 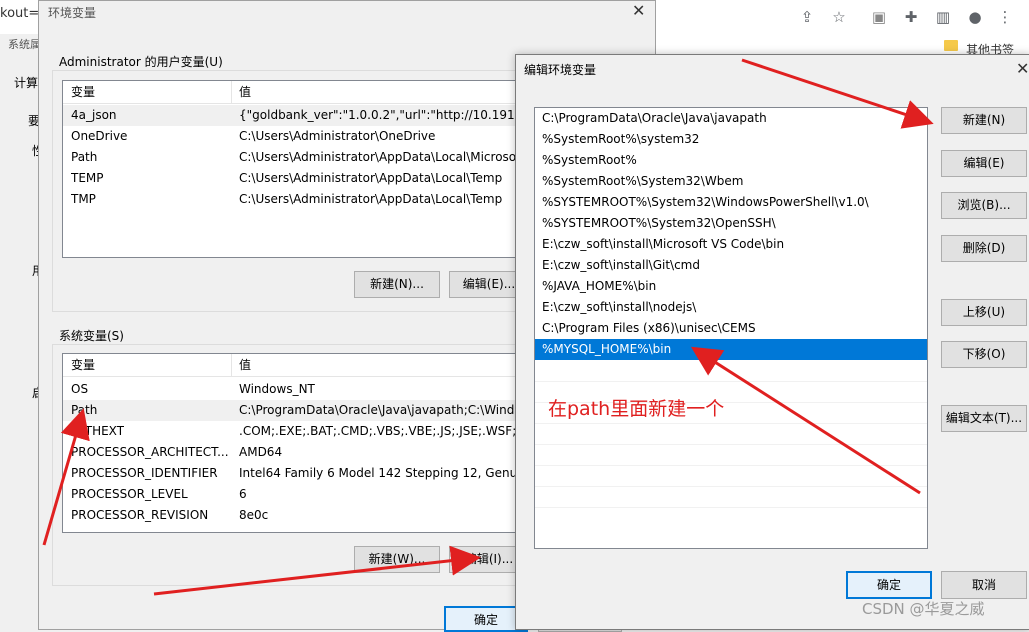 What do you see at coordinates (911, 17) in the screenshot?
I see `puzzle-icon: ✚` at bounding box center [911, 17].